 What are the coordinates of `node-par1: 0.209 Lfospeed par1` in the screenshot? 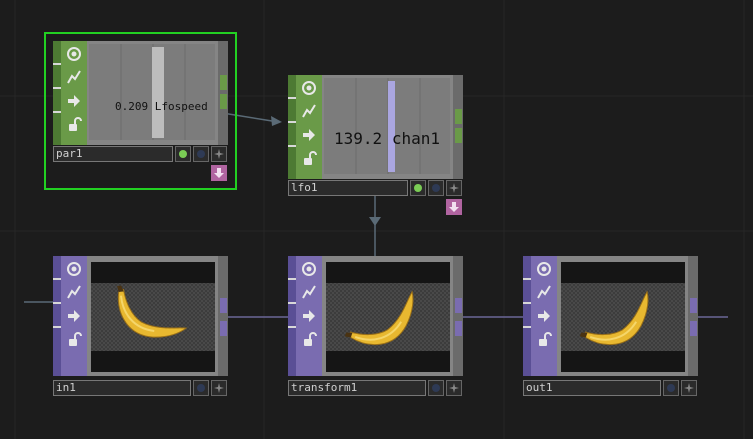 It's located at (140, 111).